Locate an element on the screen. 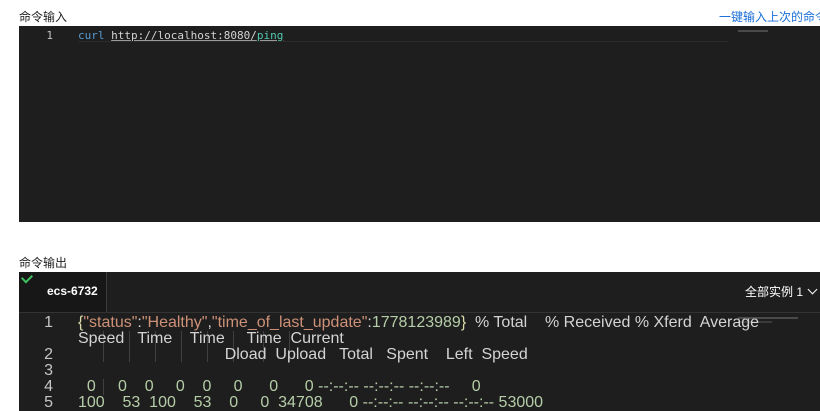 This screenshot has height=411, width=820. json-value: 1778123989 is located at coordinates (416, 322).